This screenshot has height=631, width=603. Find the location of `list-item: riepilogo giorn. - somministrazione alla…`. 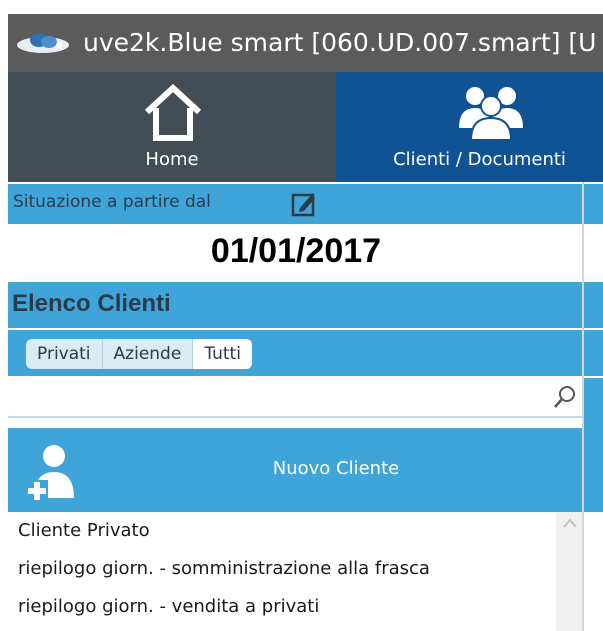

list-item: riepilogo giorn. - somministrazione alla… is located at coordinates (224, 568).